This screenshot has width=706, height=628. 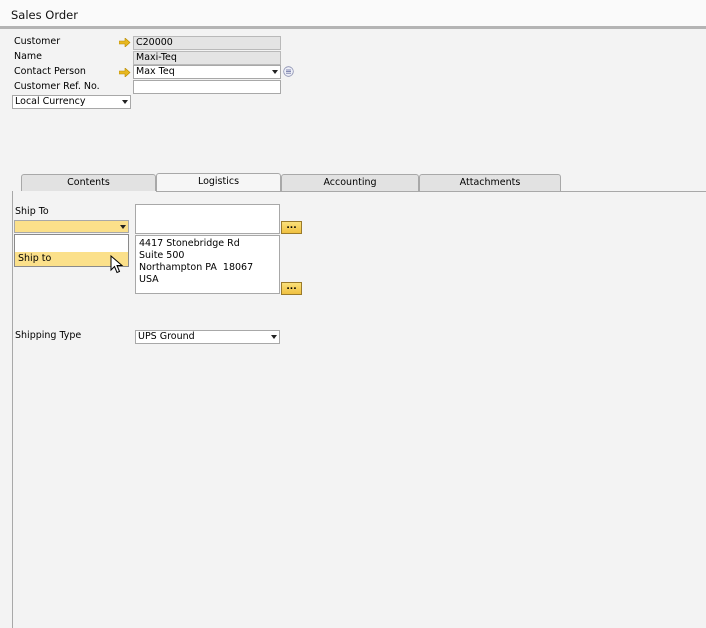 I want to click on tab-attachments: Attachments, so click(x=490, y=182).